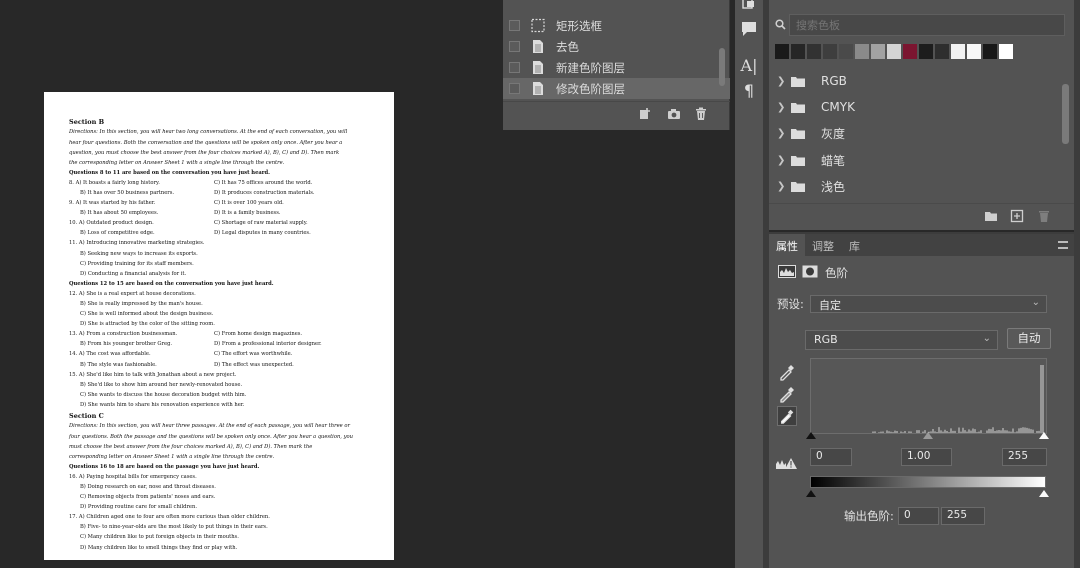 The image size is (1080, 568). I want to click on input-black-slider, so click(811, 435).